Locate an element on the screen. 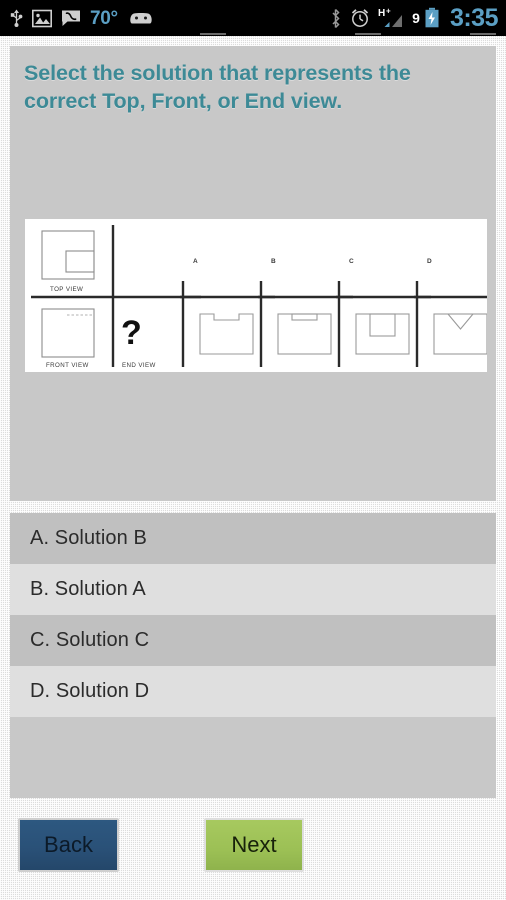  choice-c-shape is located at coordinates (382, 334).